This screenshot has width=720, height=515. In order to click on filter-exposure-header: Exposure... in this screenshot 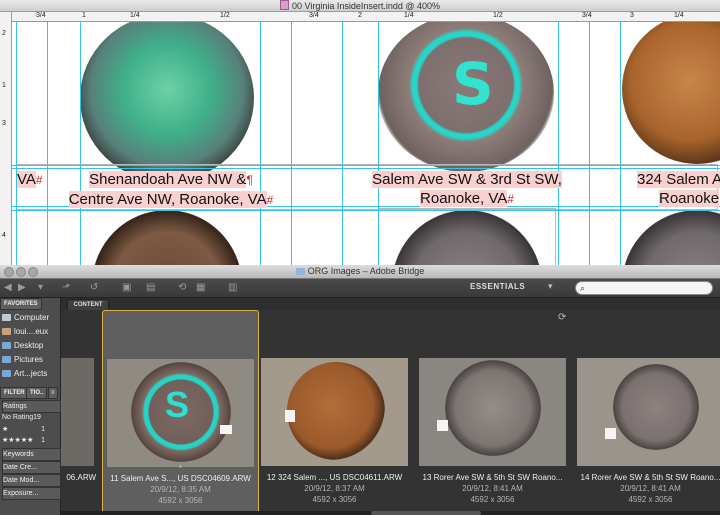, I will do `click(31, 493)`.